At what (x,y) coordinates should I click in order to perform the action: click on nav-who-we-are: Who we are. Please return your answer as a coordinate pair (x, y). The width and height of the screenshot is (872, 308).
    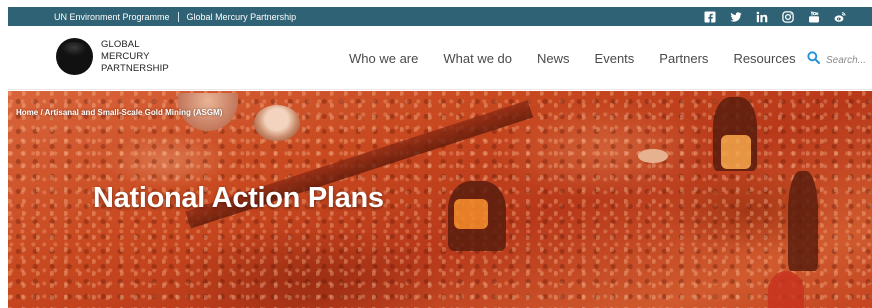
    Looking at the image, I should click on (383, 58).